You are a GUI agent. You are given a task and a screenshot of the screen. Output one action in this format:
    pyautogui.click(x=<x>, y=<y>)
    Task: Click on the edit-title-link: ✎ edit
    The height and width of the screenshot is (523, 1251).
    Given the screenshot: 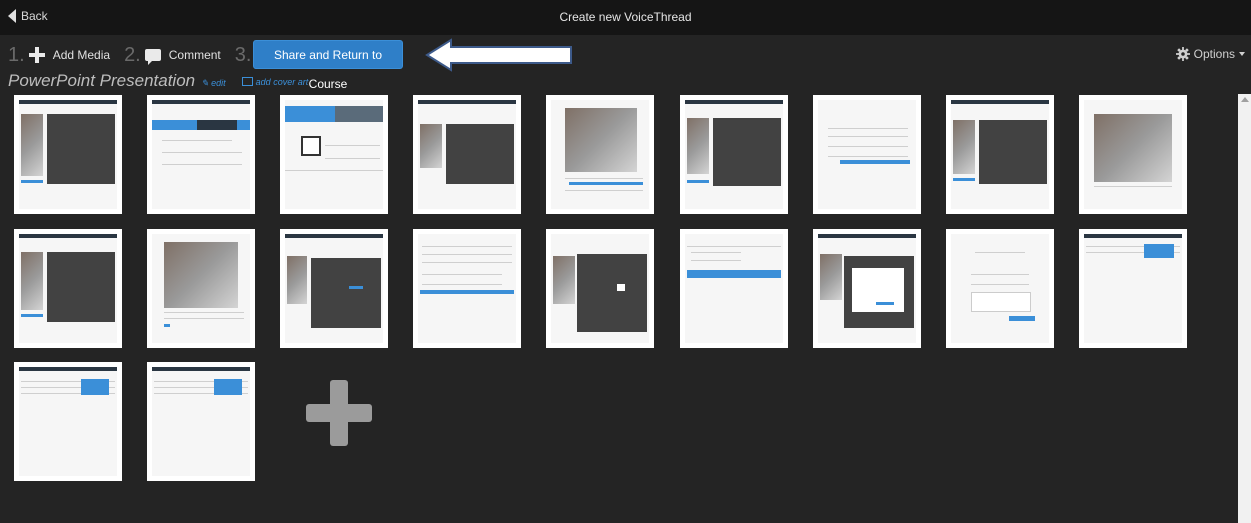 What is the action you would take?
    pyautogui.click(x=213, y=83)
    